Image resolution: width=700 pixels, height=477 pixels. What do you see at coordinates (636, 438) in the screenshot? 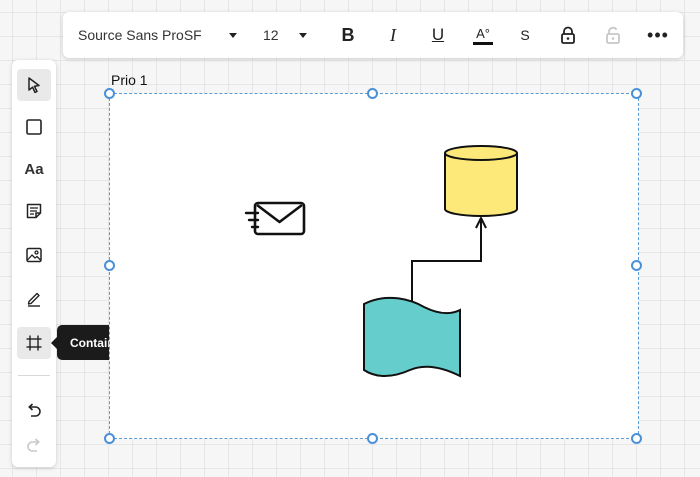
I see `resize-handle-bottom-right` at bounding box center [636, 438].